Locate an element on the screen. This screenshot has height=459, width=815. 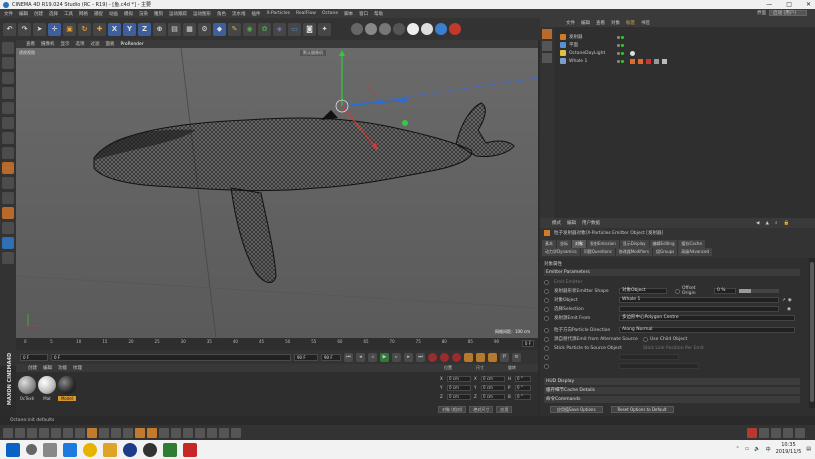
pos-y-field: 0 cm is located at coordinates (459, 387).